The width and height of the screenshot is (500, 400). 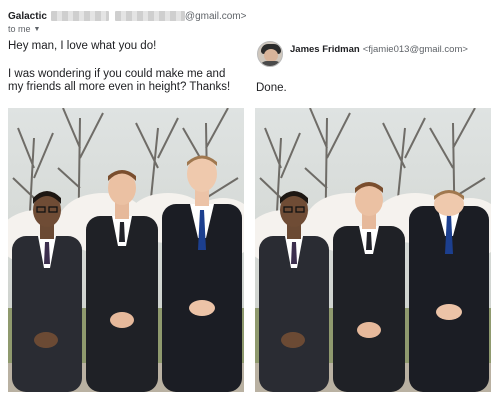 What do you see at coordinates (325, 49) in the screenshot?
I see `reply-sender-name: James Fridman` at bounding box center [325, 49].